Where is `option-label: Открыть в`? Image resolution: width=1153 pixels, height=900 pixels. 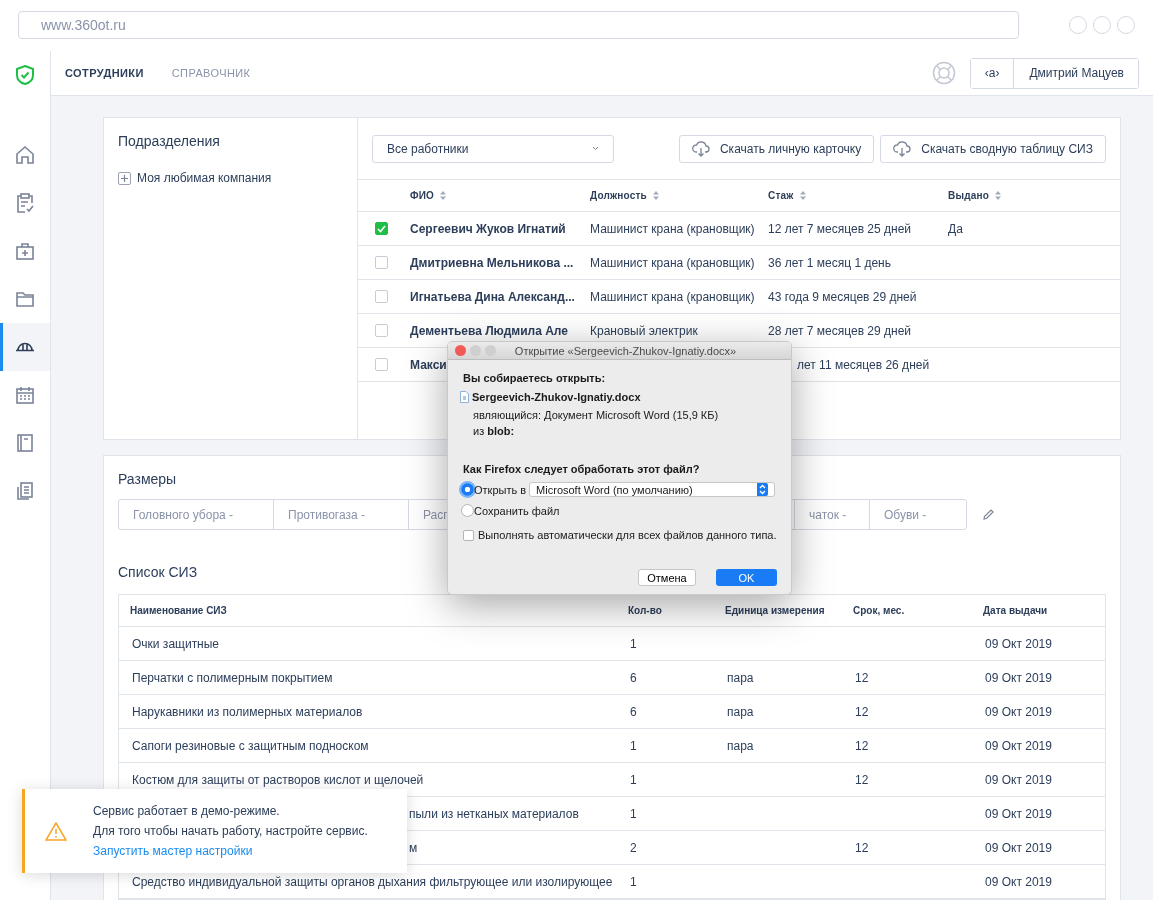
option-label: Открыть в is located at coordinates (500, 489).